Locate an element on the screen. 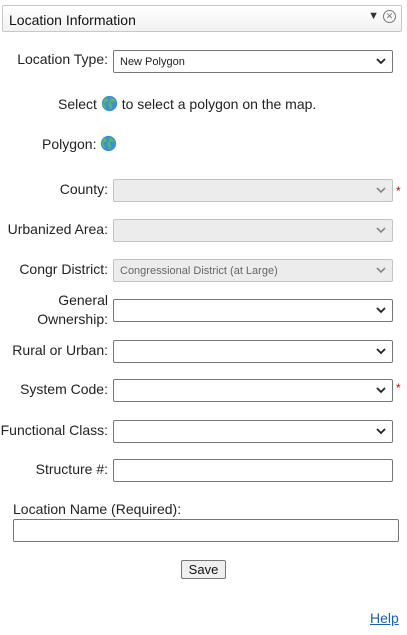 The image size is (407, 635). circle-close-icon: ✕ is located at coordinates (389, 16).